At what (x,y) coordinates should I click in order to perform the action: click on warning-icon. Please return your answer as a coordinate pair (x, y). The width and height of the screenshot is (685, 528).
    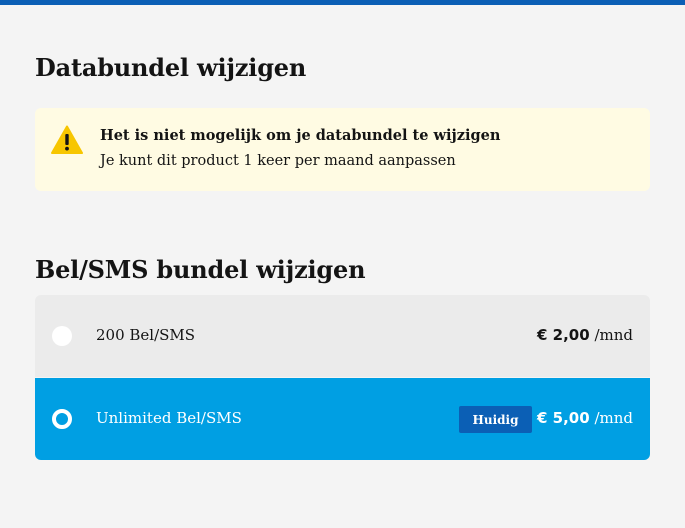
    Looking at the image, I should click on (67, 139).